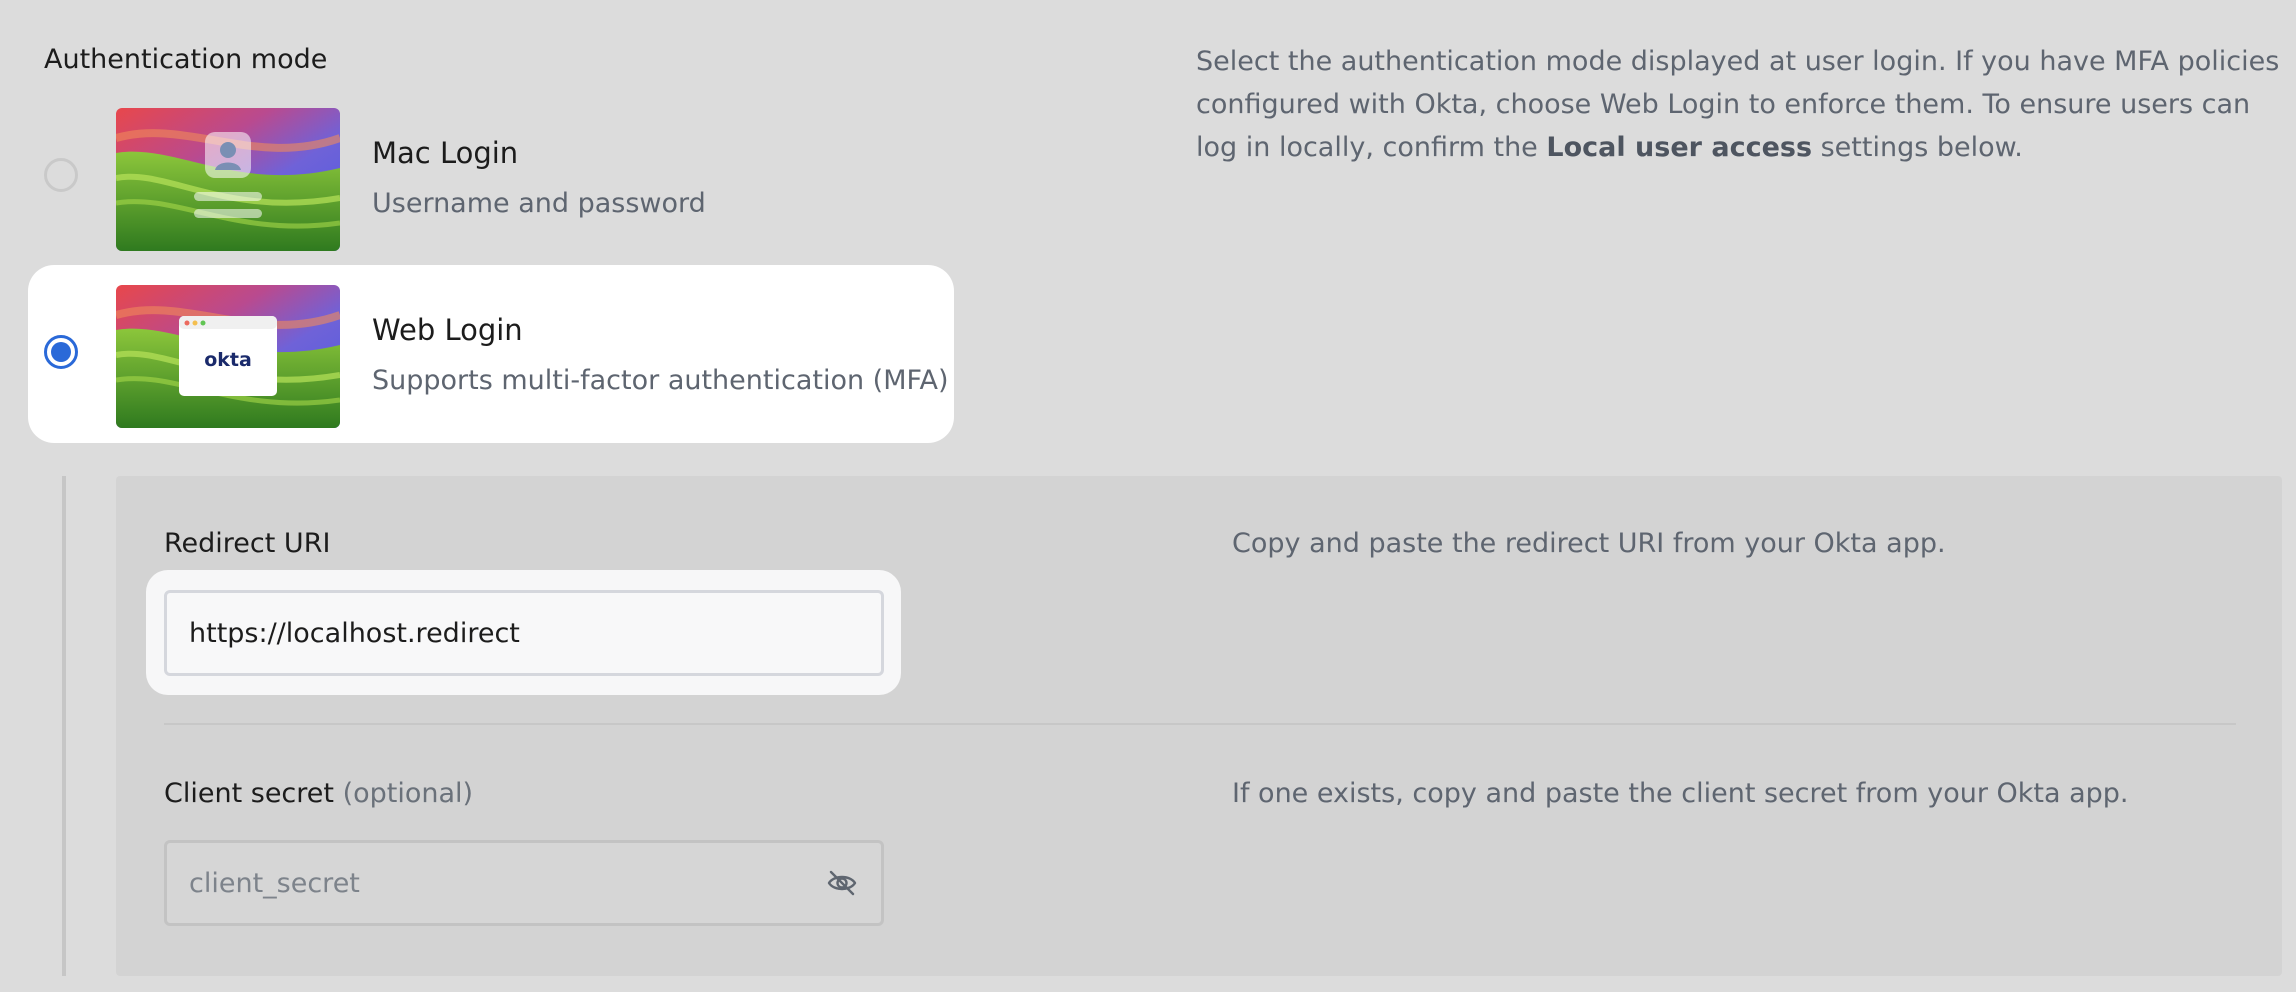 The width and height of the screenshot is (2296, 992). Describe the element at coordinates (1679, 147) in the screenshot. I see `local-user-access-emphasis: Local user access` at that location.